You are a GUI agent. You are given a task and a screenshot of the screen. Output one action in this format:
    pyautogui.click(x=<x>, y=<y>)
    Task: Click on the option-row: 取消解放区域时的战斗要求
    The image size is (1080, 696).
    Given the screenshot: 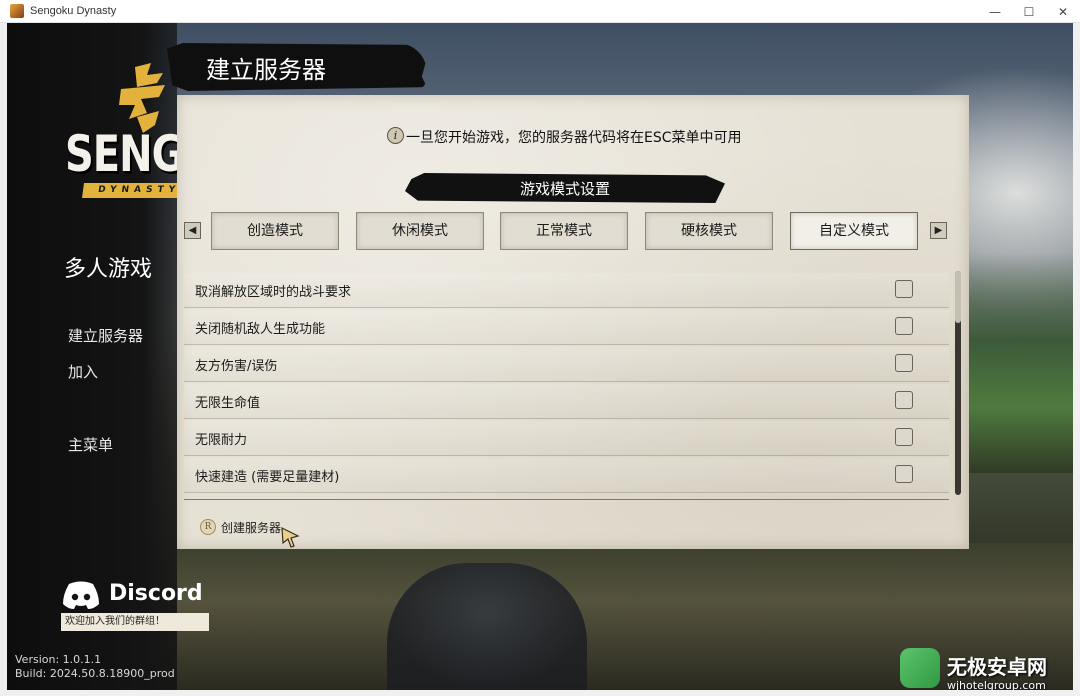 What is the action you would take?
    pyautogui.click(x=566, y=290)
    